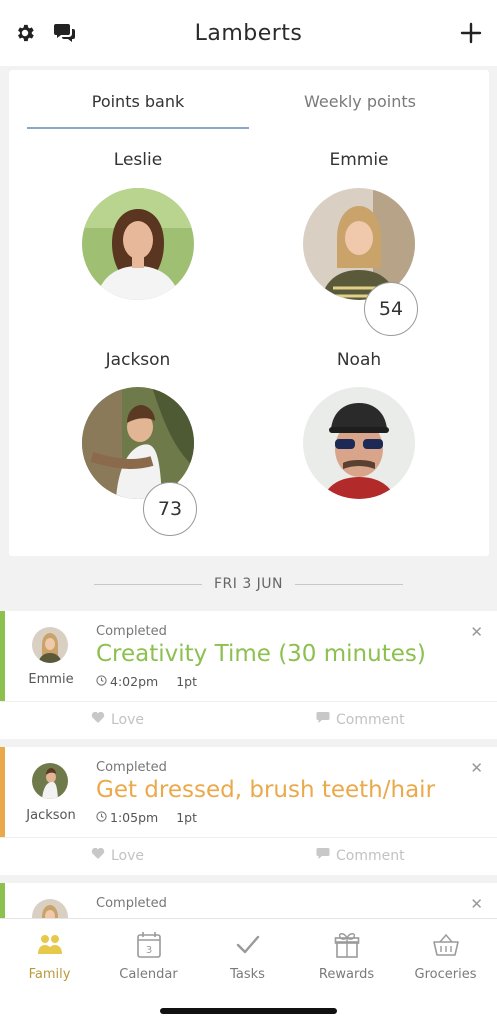 This screenshot has width=497, height=1024. Describe the element at coordinates (346, 974) in the screenshot. I see `nav-label: Rewards` at that location.